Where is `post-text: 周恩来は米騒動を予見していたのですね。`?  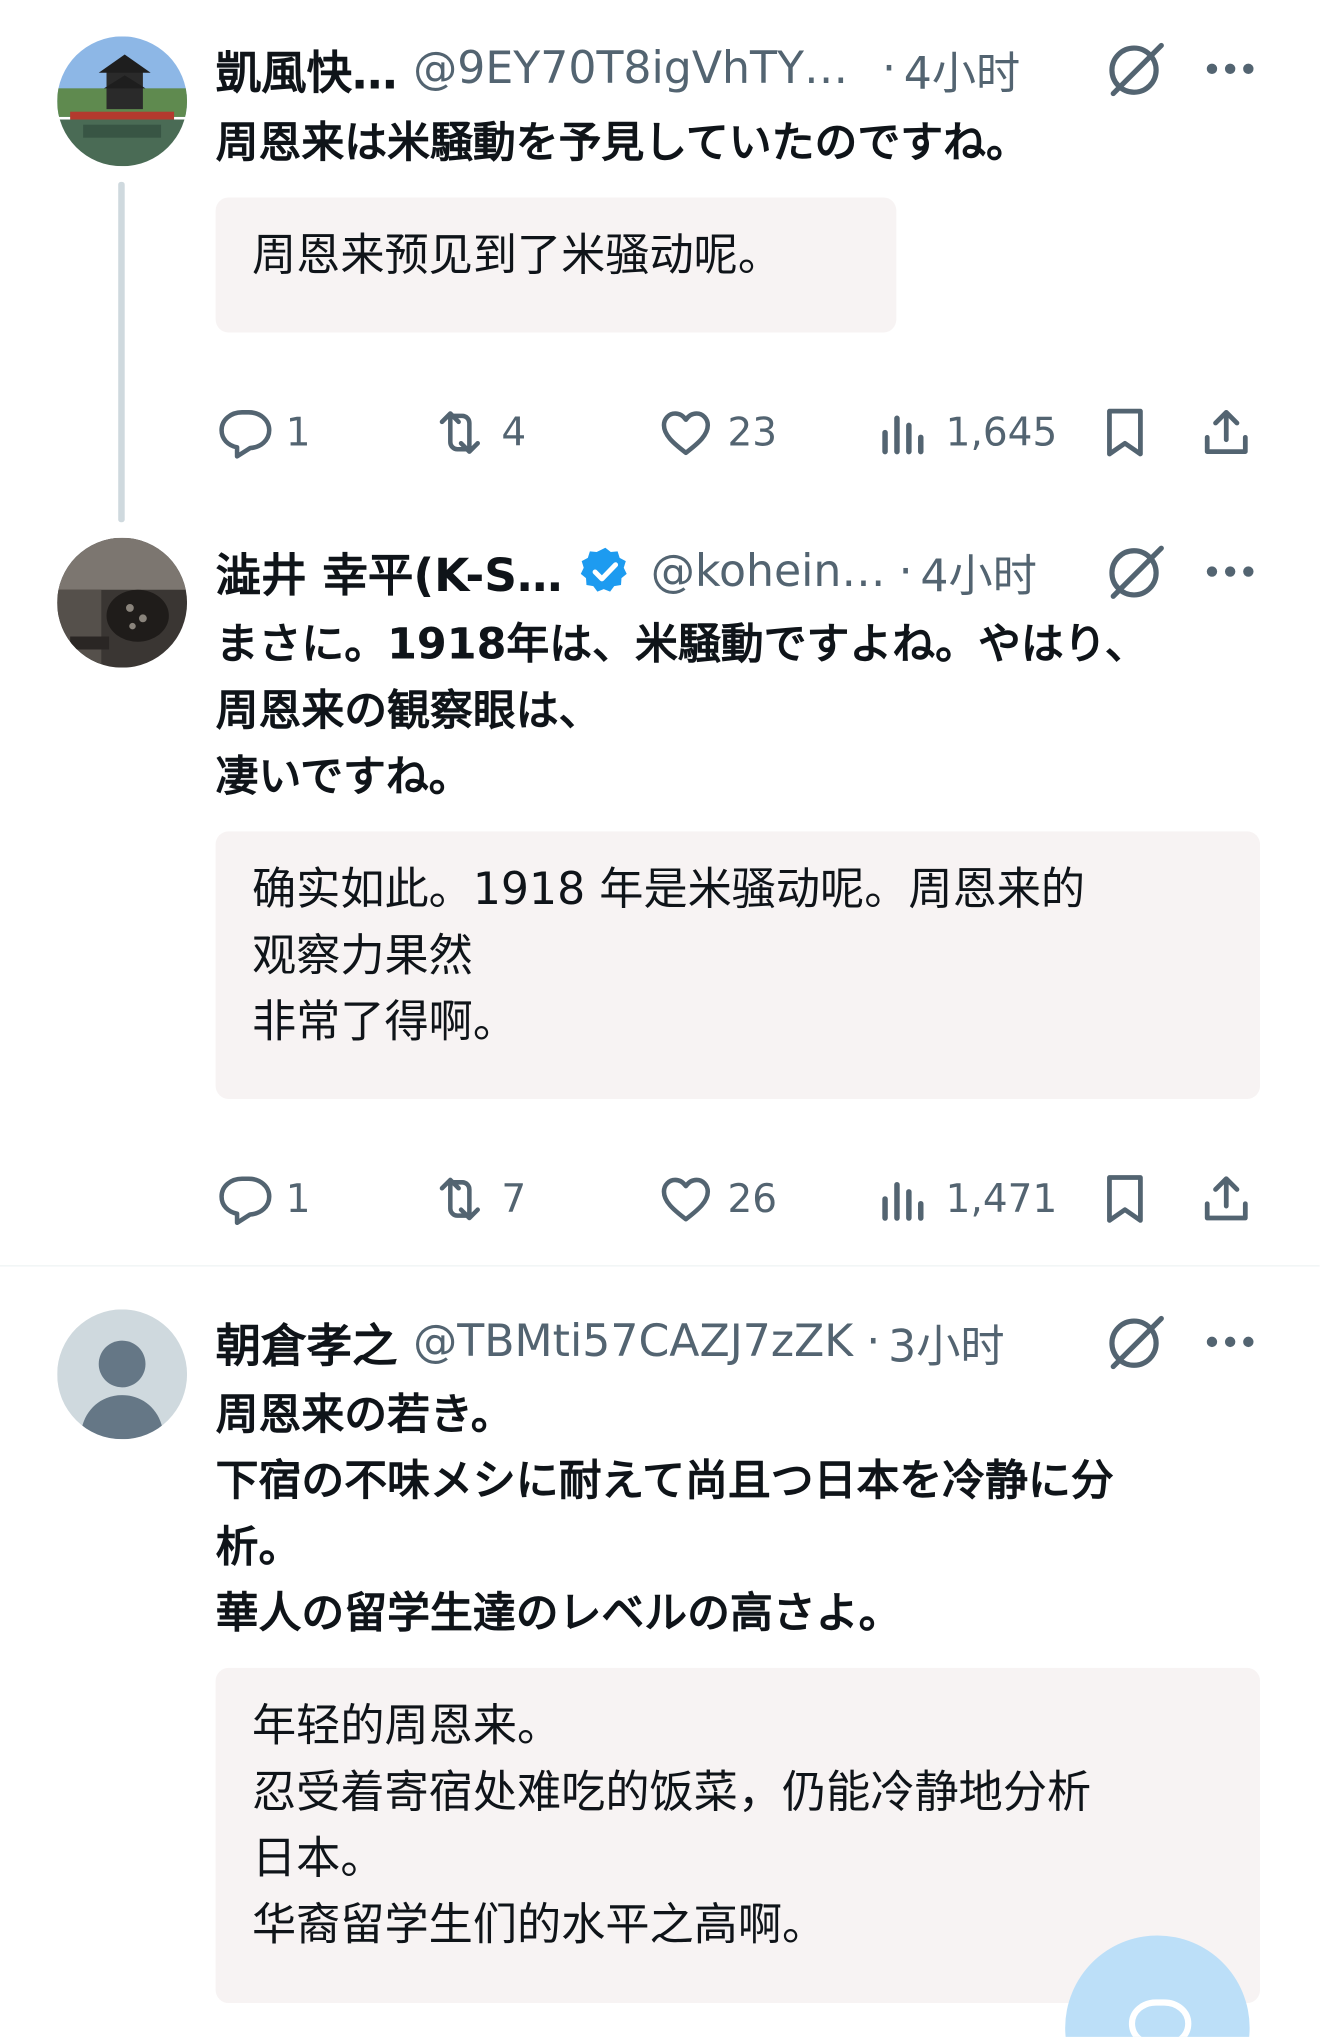
post-text: 周恩来は米騒動を予見していたのですね。 is located at coordinates (735, 142).